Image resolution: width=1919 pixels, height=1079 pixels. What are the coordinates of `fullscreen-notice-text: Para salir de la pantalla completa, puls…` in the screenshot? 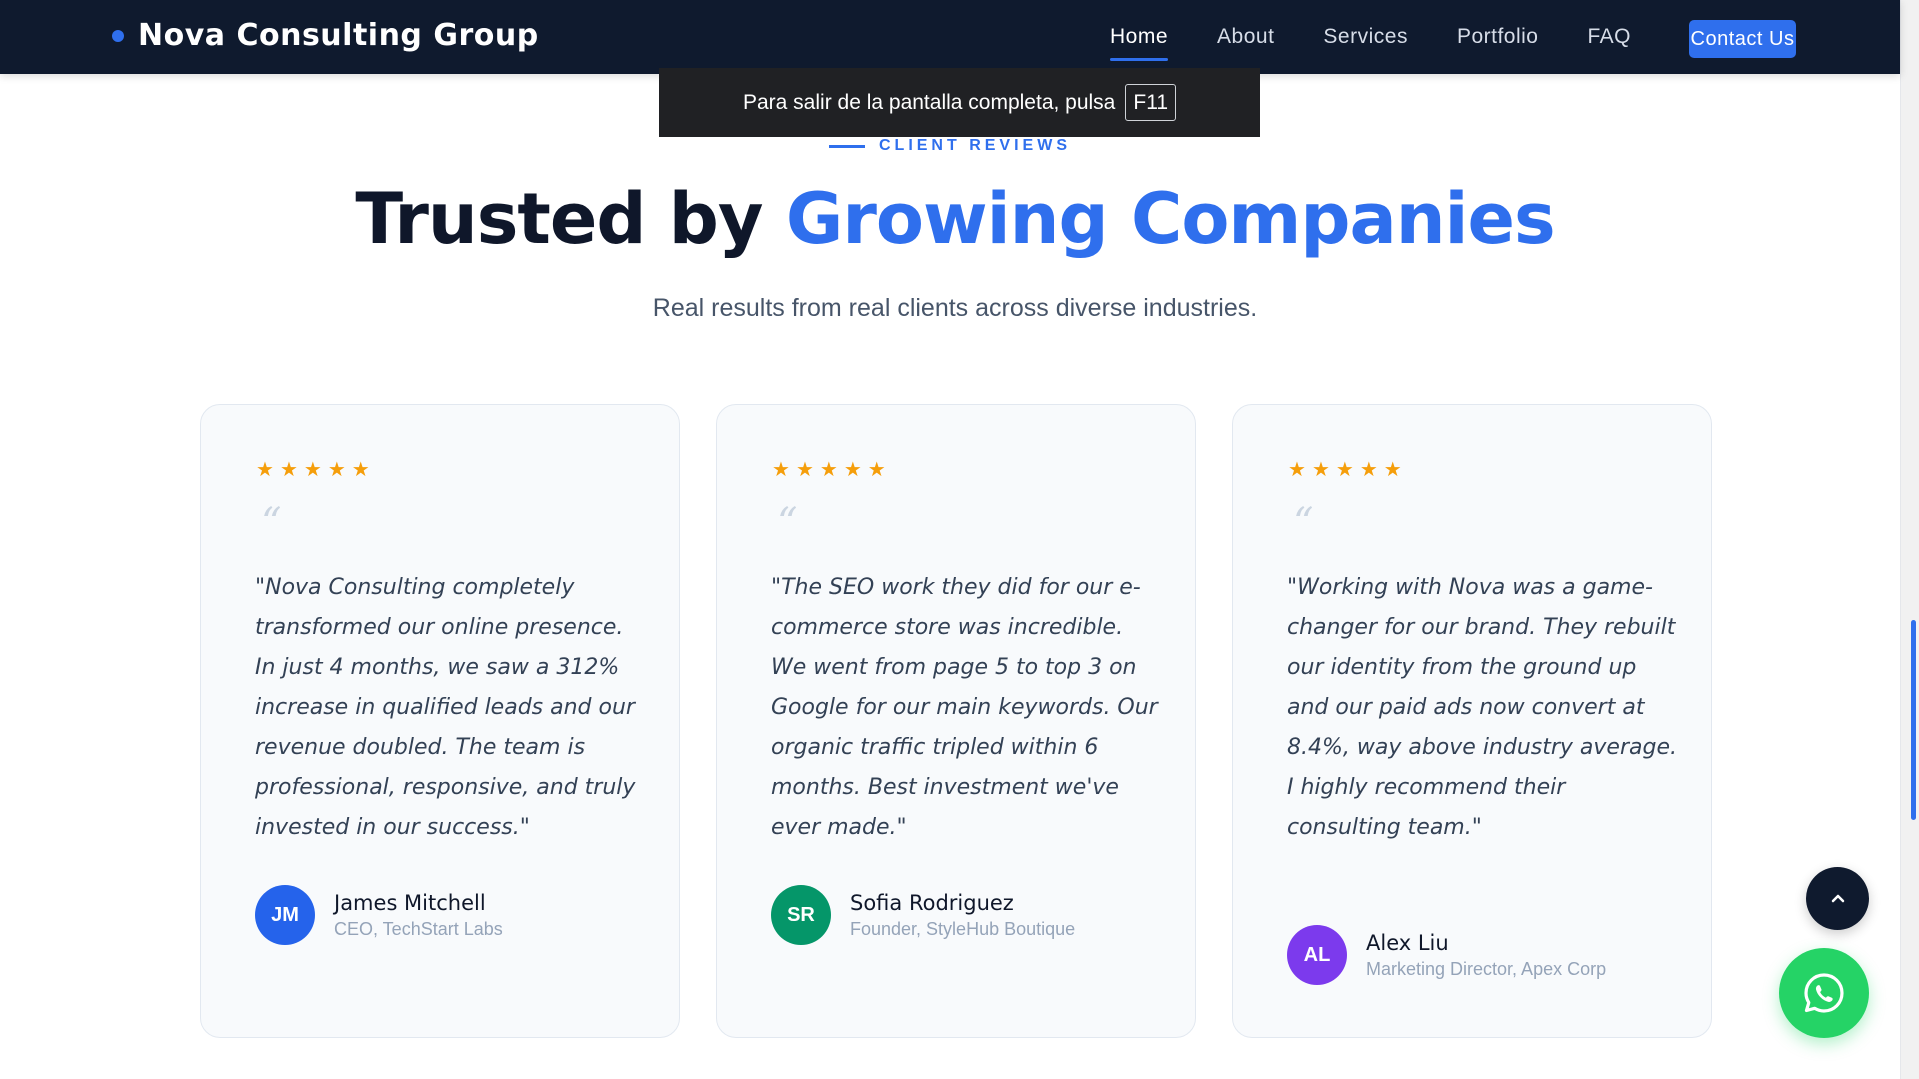 It's located at (929, 102).